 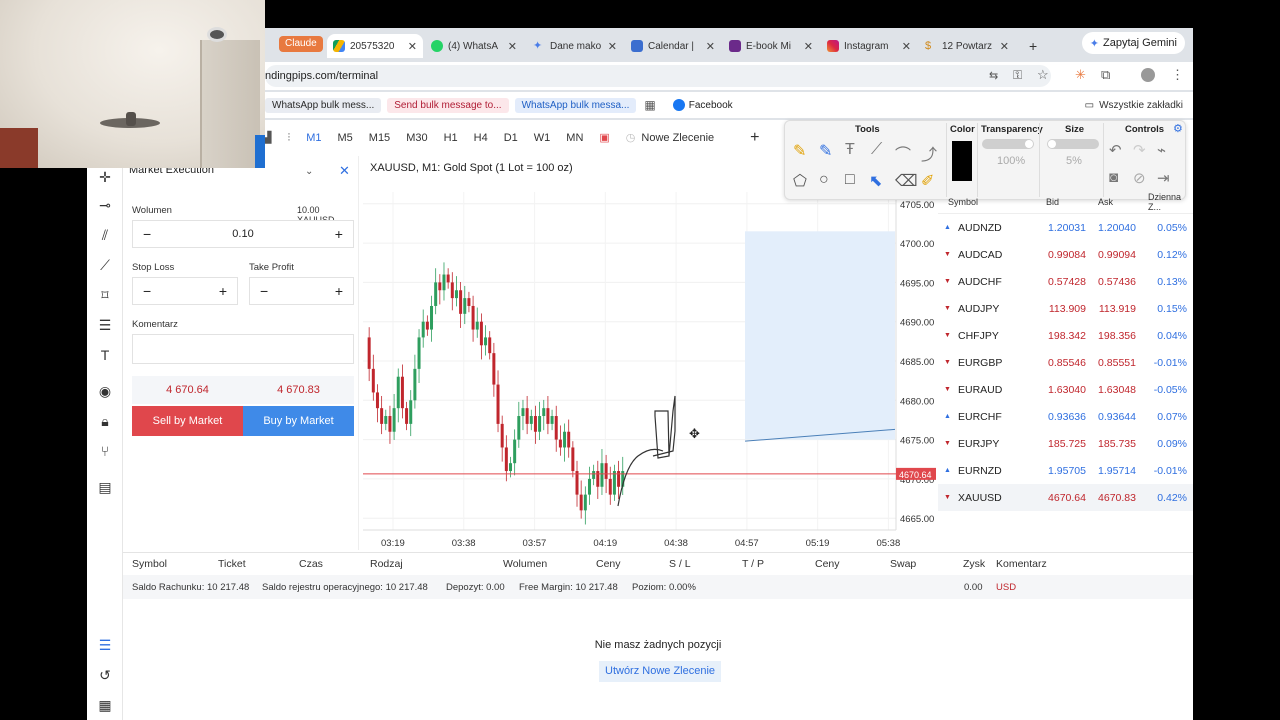 What do you see at coordinates (869, 46) in the screenshot?
I see `tab-instagram: Instagram ✕` at bounding box center [869, 46].